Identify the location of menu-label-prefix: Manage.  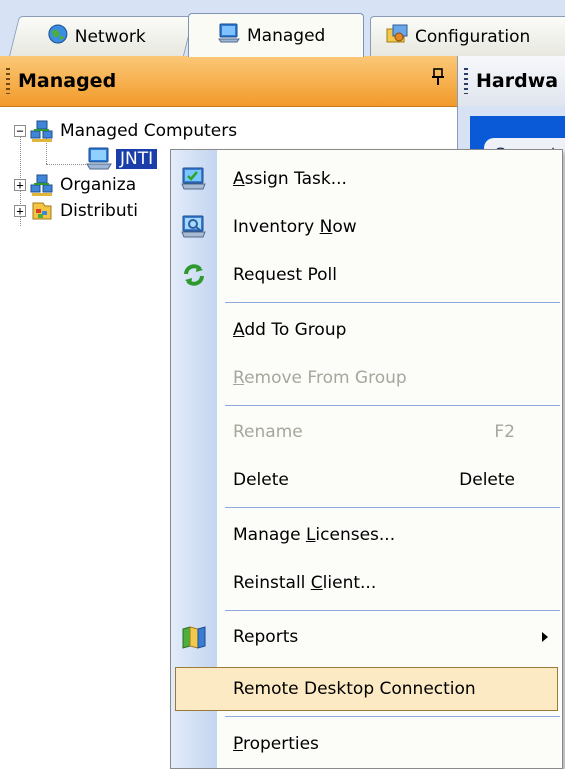
(269, 535).